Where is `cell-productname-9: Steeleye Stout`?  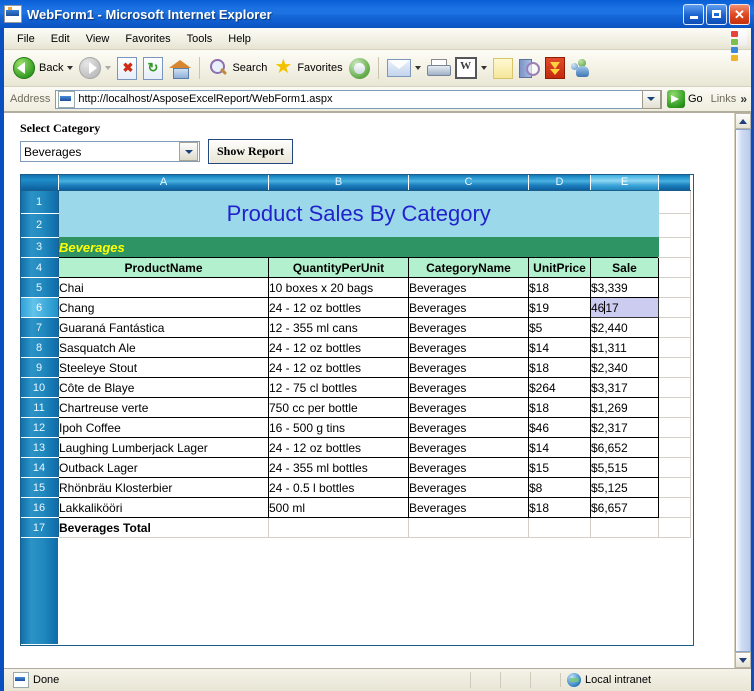 cell-productname-9: Steeleye Stout is located at coordinates (163, 367).